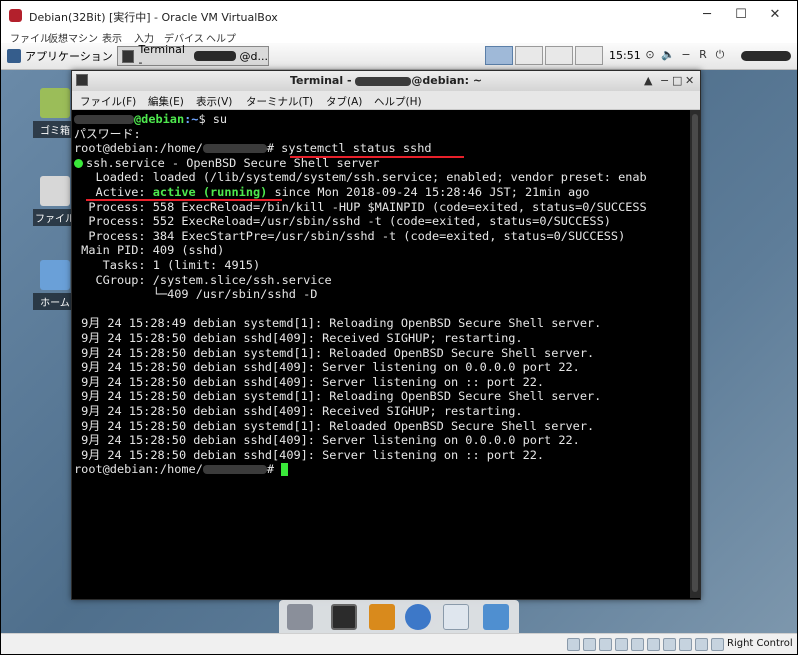  Describe the element at coordinates (685, 644) in the screenshot. I see `video-capture-icon` at that location.